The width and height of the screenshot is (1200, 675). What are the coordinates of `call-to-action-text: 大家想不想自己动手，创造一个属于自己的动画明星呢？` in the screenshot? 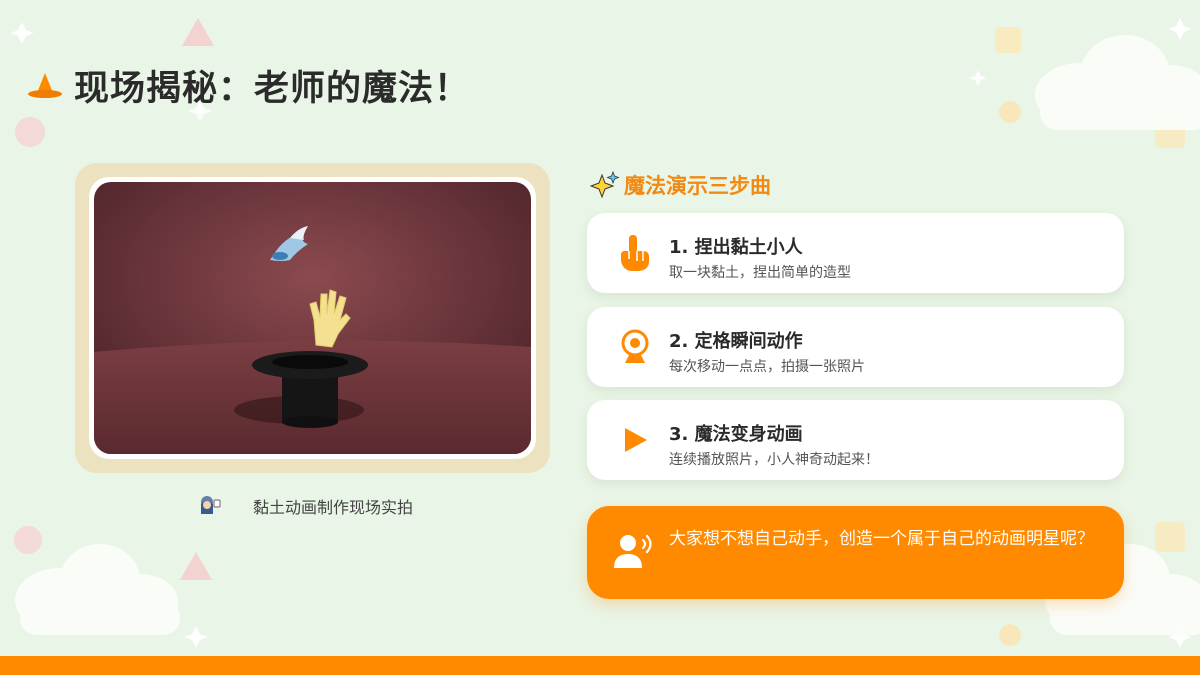 It's located at (881, 539).